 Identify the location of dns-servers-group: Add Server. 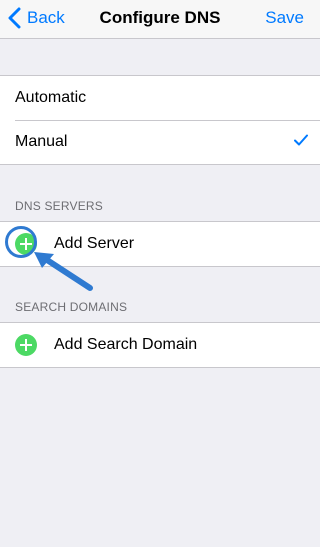
(160, 244).